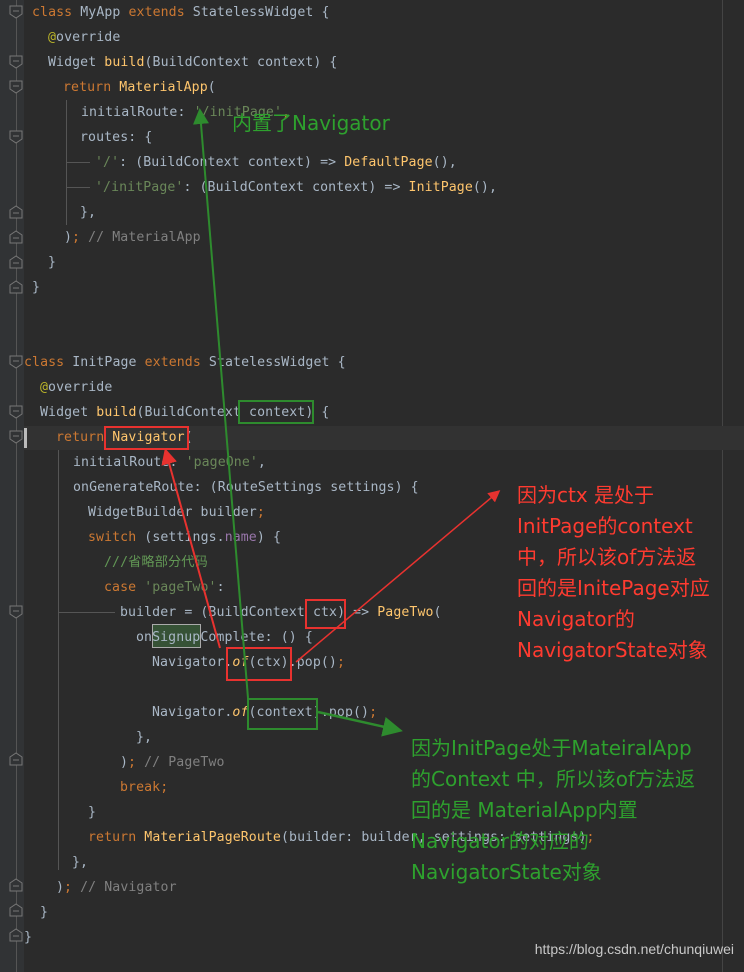 This screenshot has height=972, width=744. I want to click on string-literal: 'pageTwo', so click(180, 587).